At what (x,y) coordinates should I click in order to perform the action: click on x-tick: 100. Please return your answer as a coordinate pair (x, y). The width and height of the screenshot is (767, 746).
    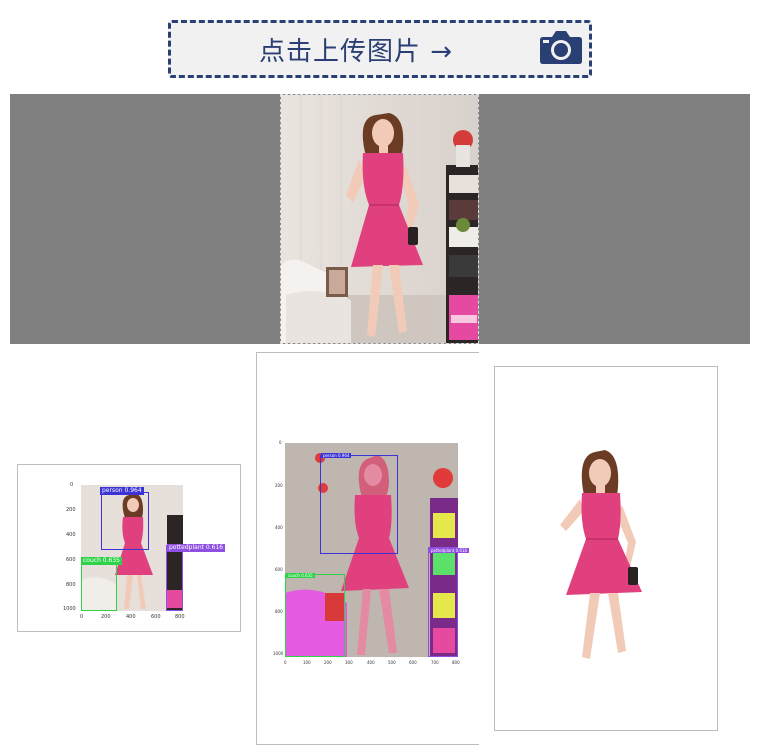
    Looking at the image, I should click on (307, 662).